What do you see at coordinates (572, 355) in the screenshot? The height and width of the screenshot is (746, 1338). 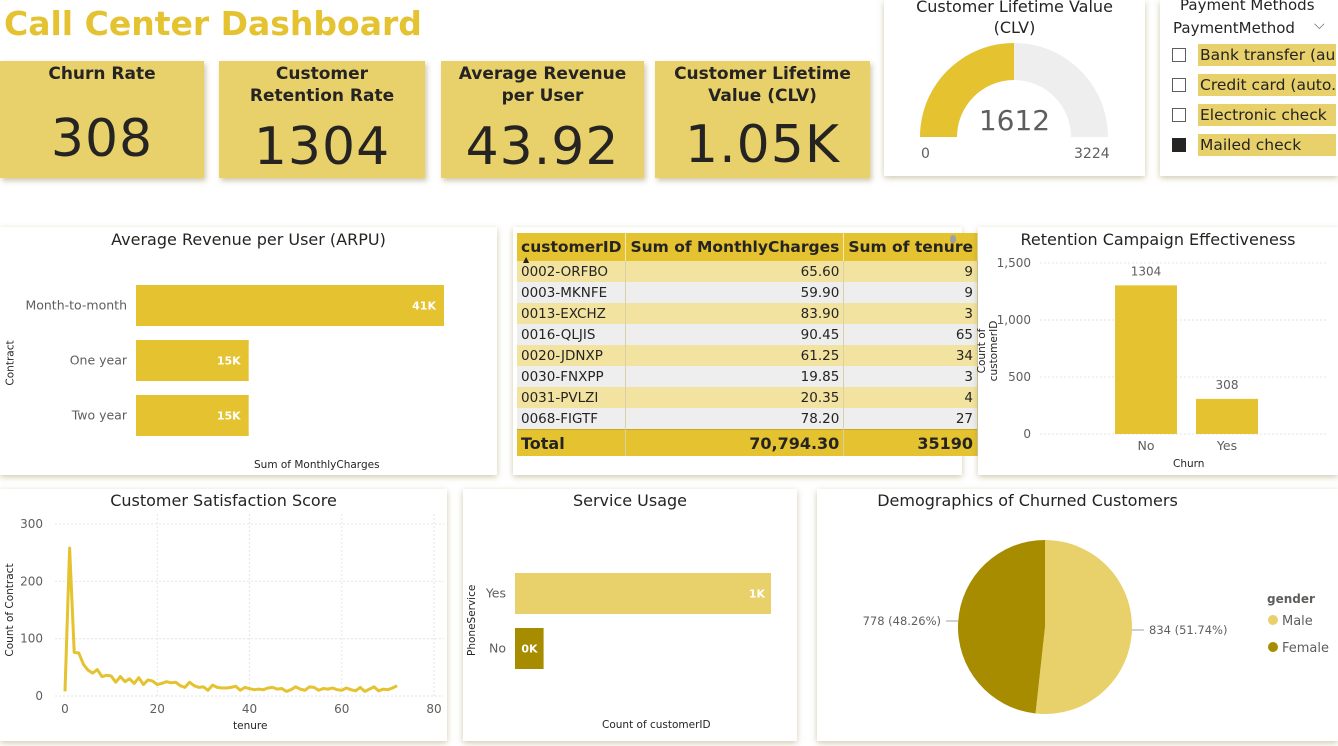 I see `customerid-cell: 0020-JDNXP` at bounding box center [572, 355].